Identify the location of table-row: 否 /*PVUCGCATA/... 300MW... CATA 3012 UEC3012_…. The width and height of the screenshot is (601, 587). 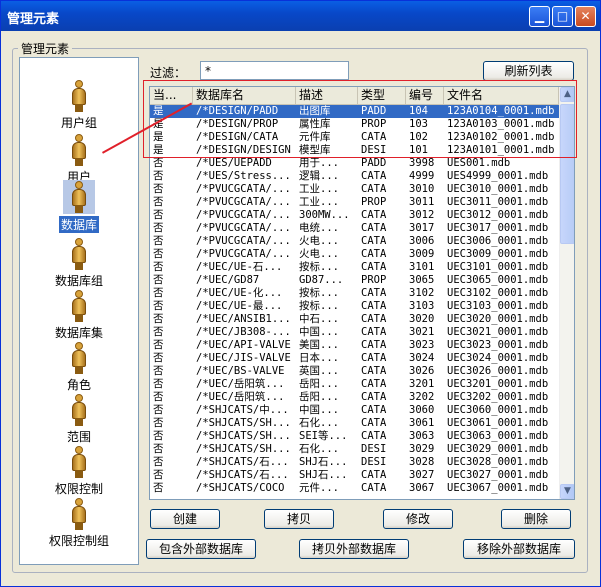
(354, 215).